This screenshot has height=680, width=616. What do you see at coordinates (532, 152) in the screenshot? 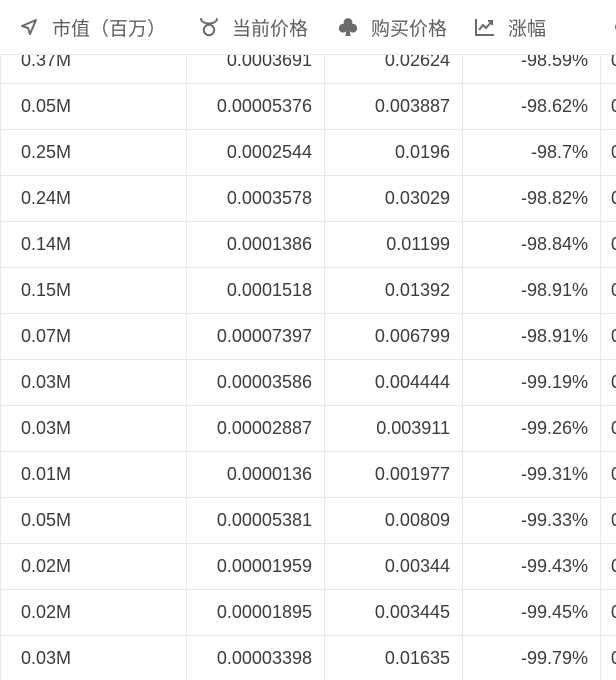
I see `change-cell: -98.7%` at bounding box center [532, 152].